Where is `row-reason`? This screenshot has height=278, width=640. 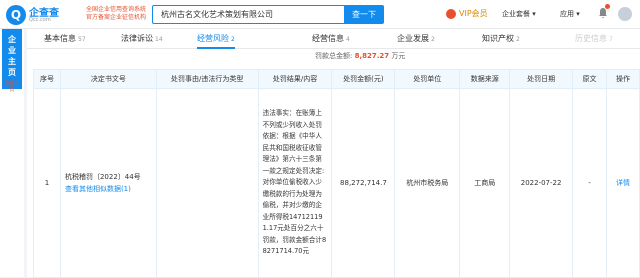
row-reason is located at coordinates (207, 183).